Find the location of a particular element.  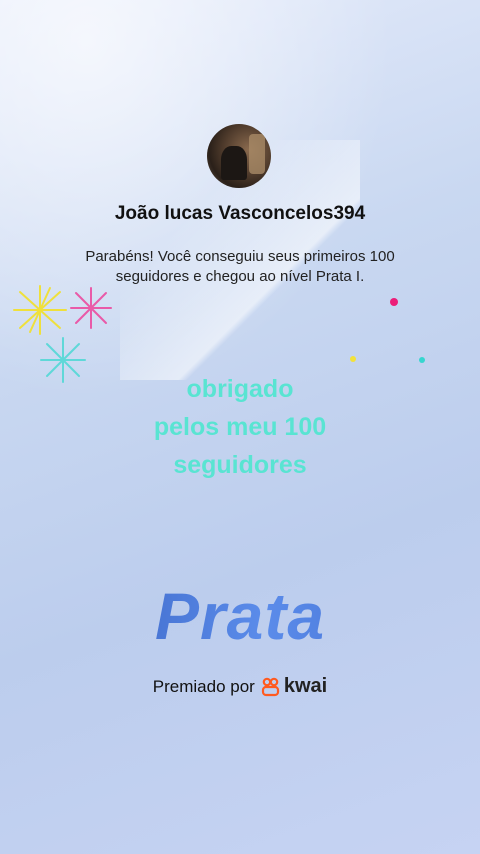

thanks-line: seguidores is located at coordinates (240, 465).